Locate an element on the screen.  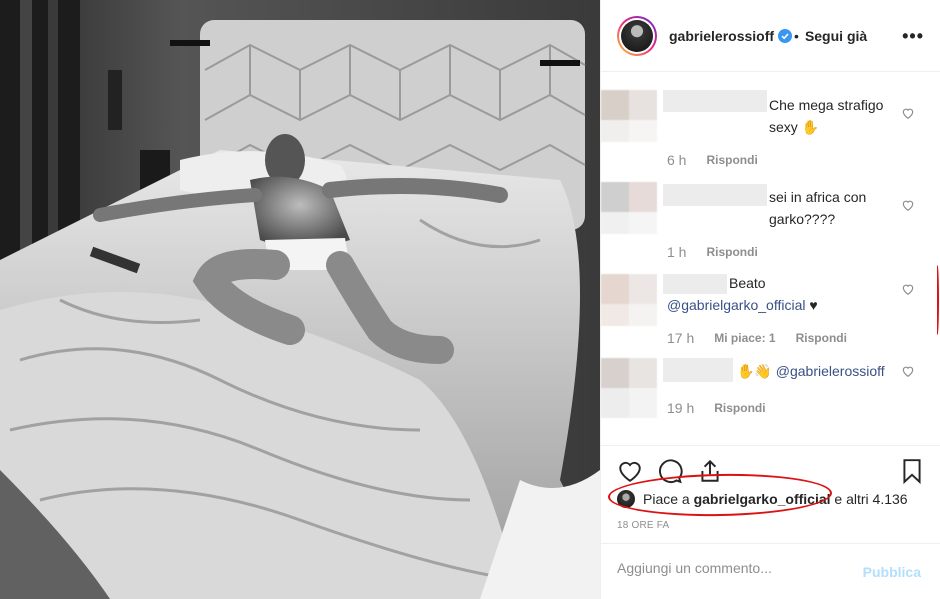
add-comment-bar: Pubblica is located at coordinates (770, 571).